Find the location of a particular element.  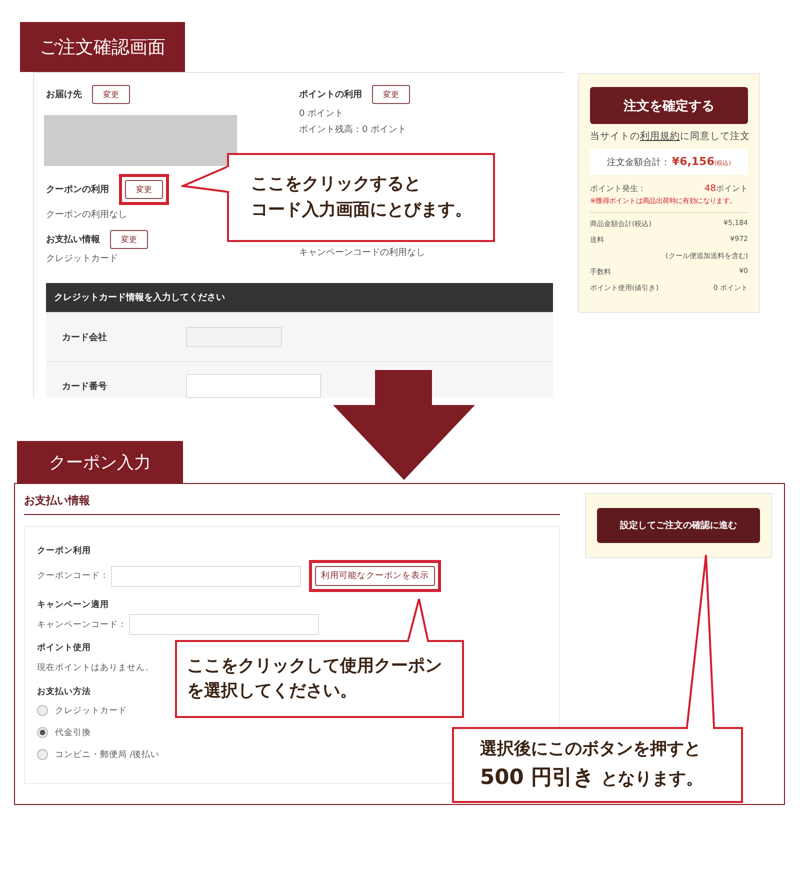

callout: ここをクリックして使用クーポン を選択してください。 is located at coordinates (319, 679).